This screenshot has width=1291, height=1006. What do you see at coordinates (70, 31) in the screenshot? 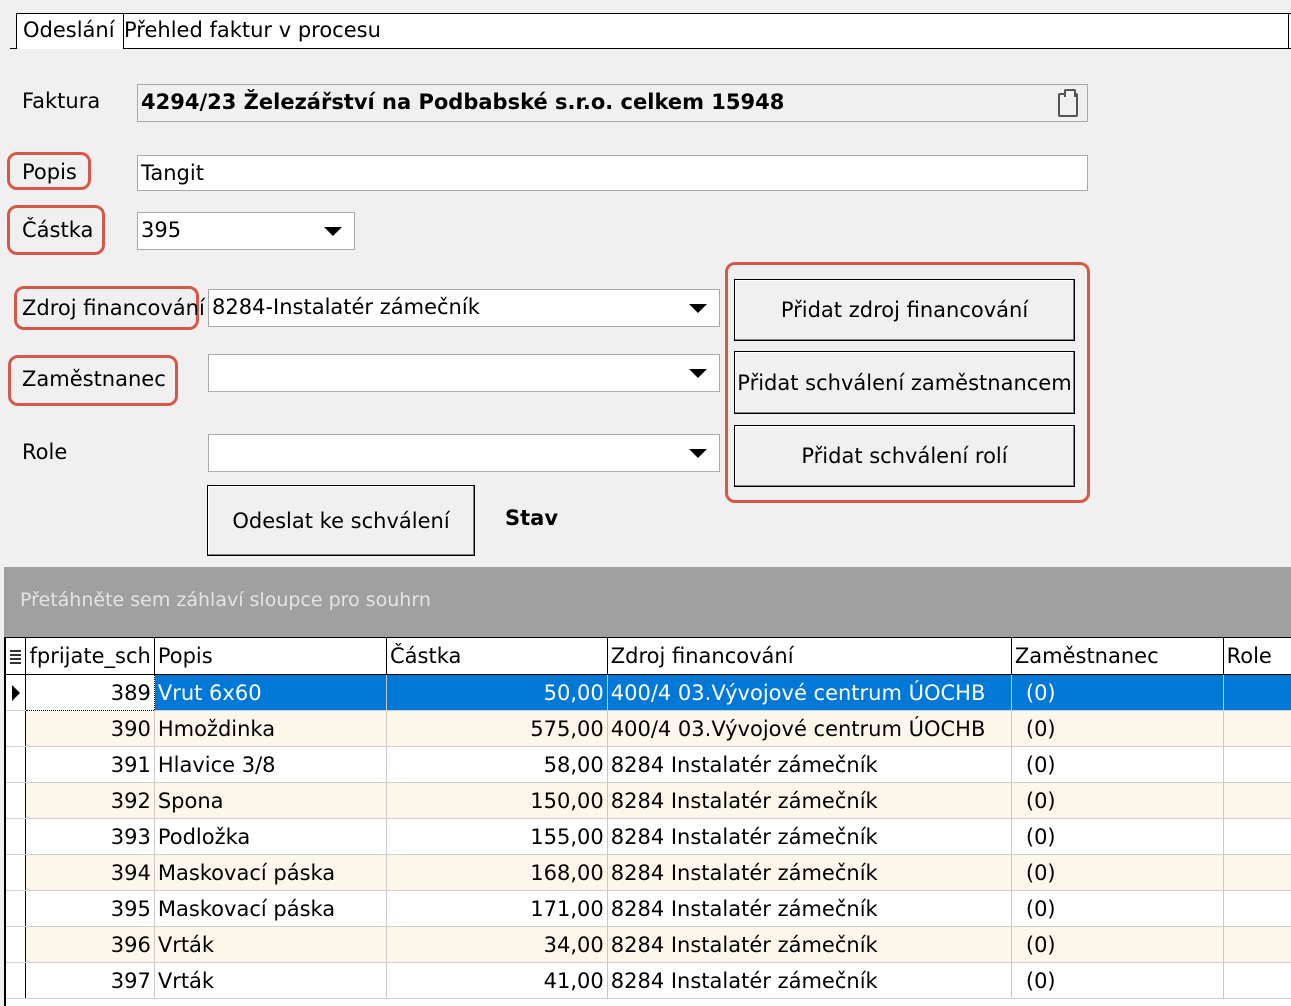
I see `tab-odeslani: Odeslání` at bounding box center [70, 31].